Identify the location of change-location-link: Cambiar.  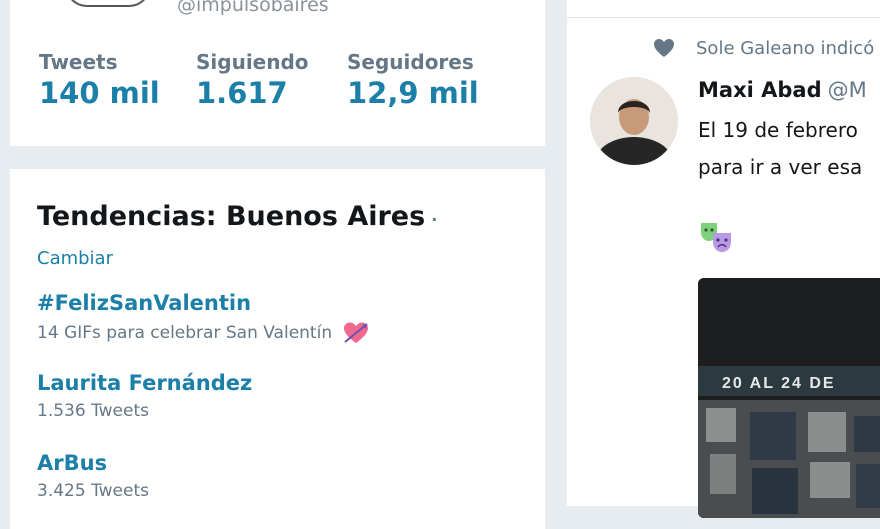
(75, 258).